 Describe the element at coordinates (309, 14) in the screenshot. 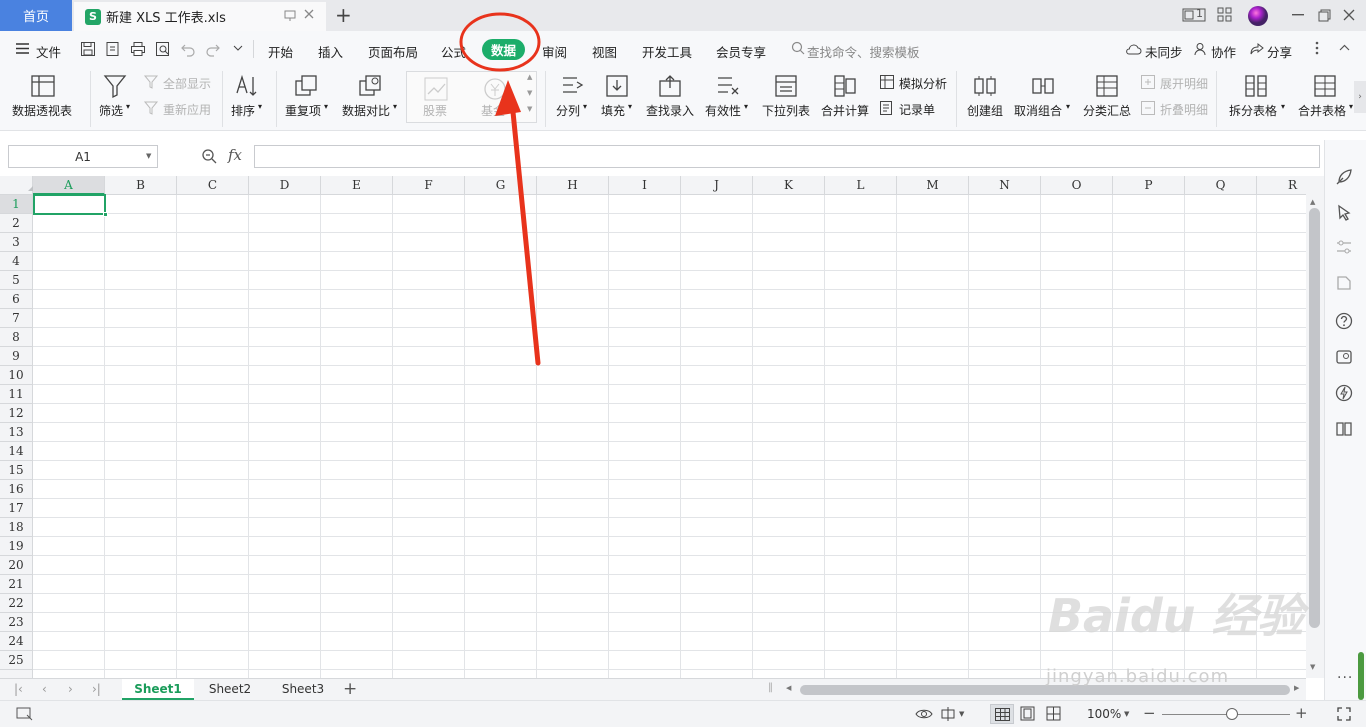

I see `close-tab-icon` at that location.